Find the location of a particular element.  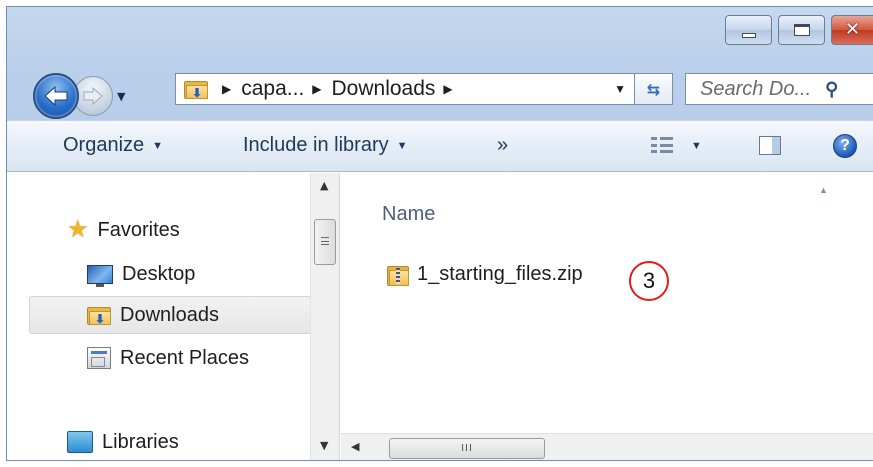

help-button: ? is located at coordinates (845, 146).